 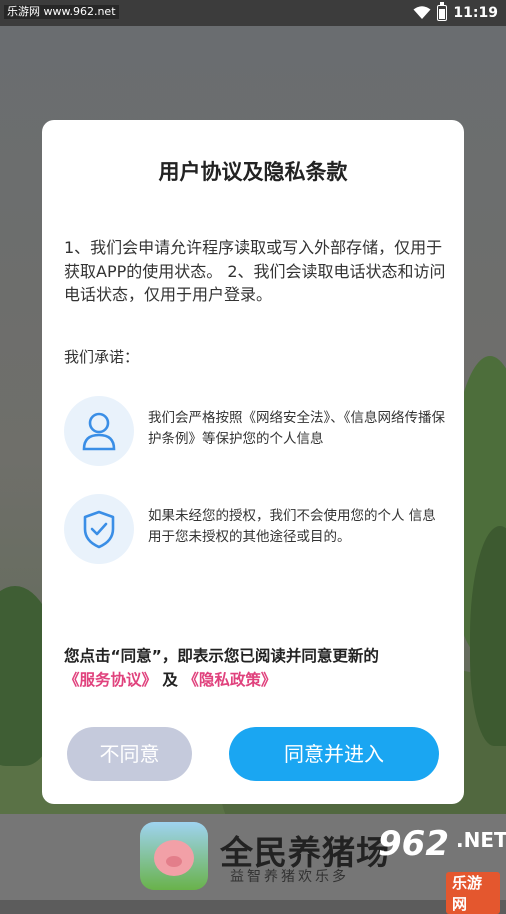 I want to click on status-icons: 11:19, so click(x=455, y=12).